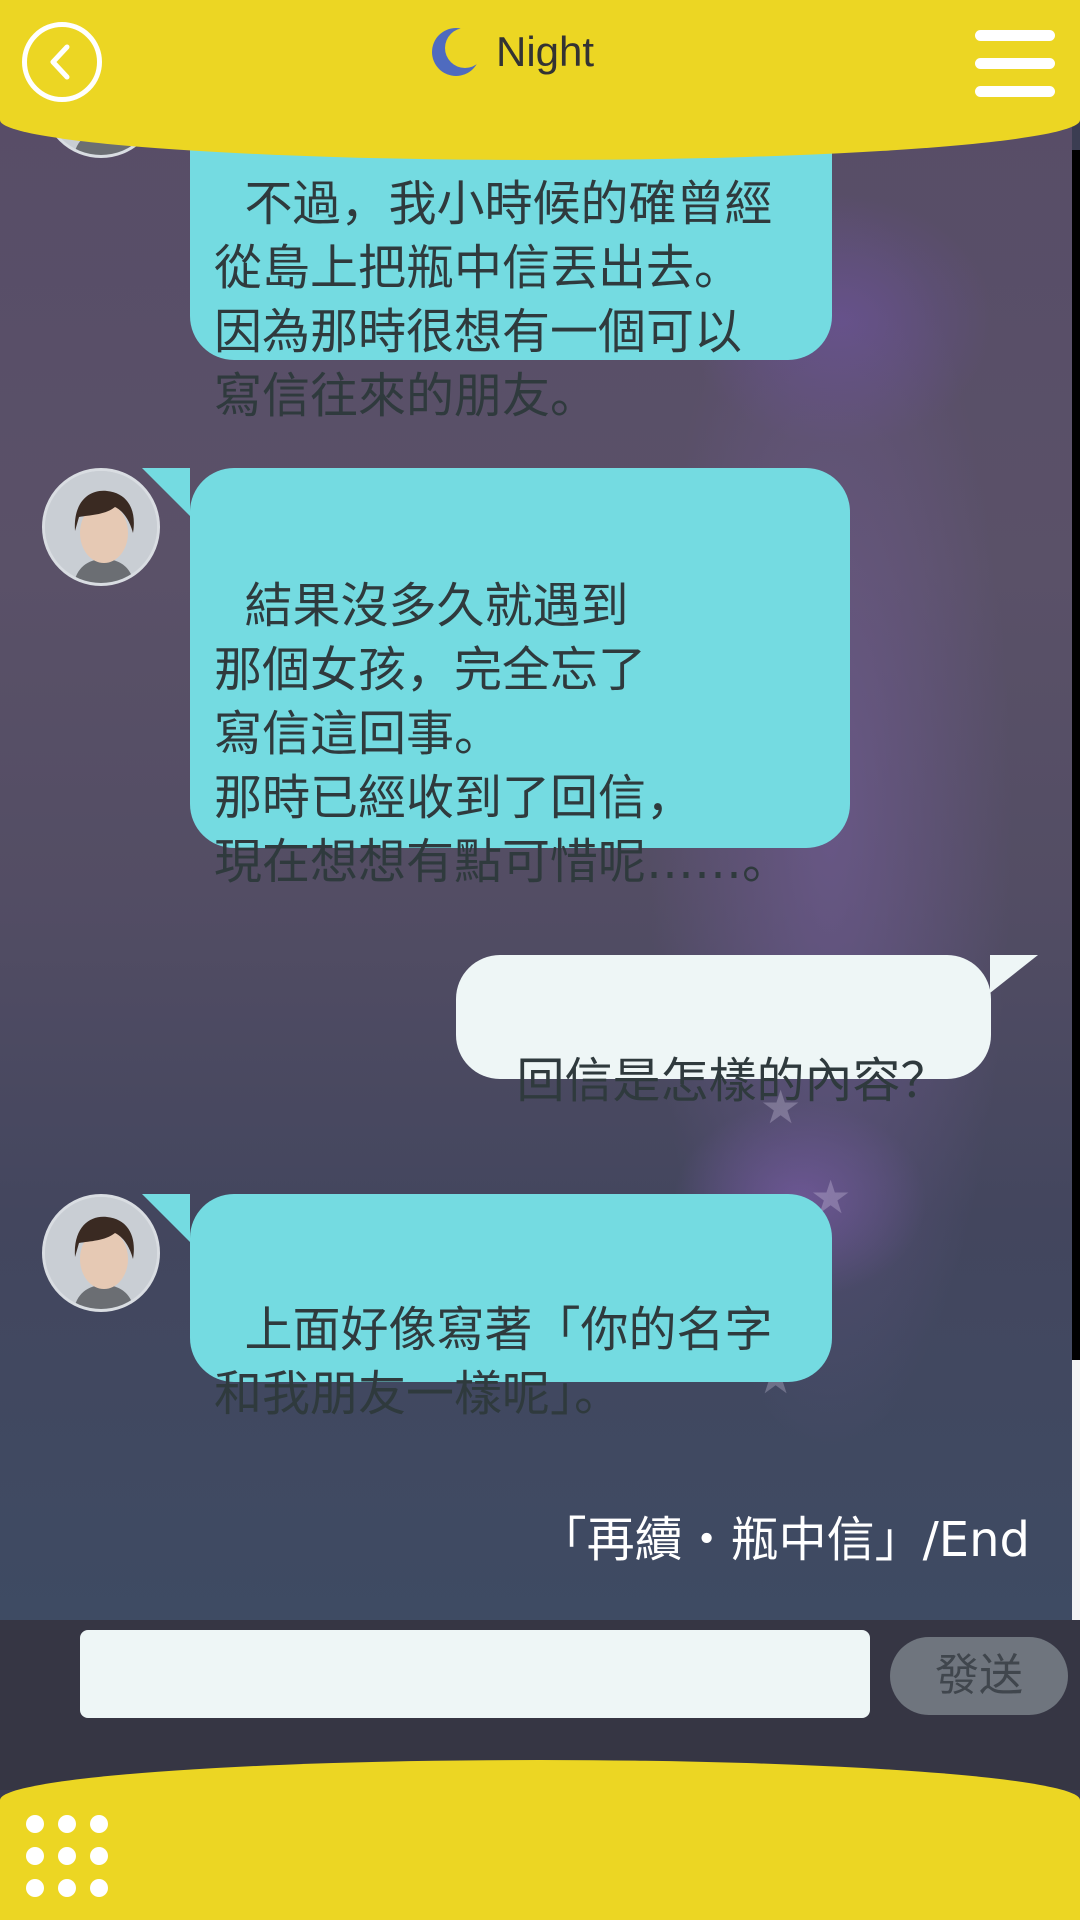 The width and height of the screenshot is (1080, 1920). What do you see at coordinates (784, 1540) in the screenshot?
I see `story-end-label: 「再續・瓶中信」/End` at bounding box center [784, 1540].